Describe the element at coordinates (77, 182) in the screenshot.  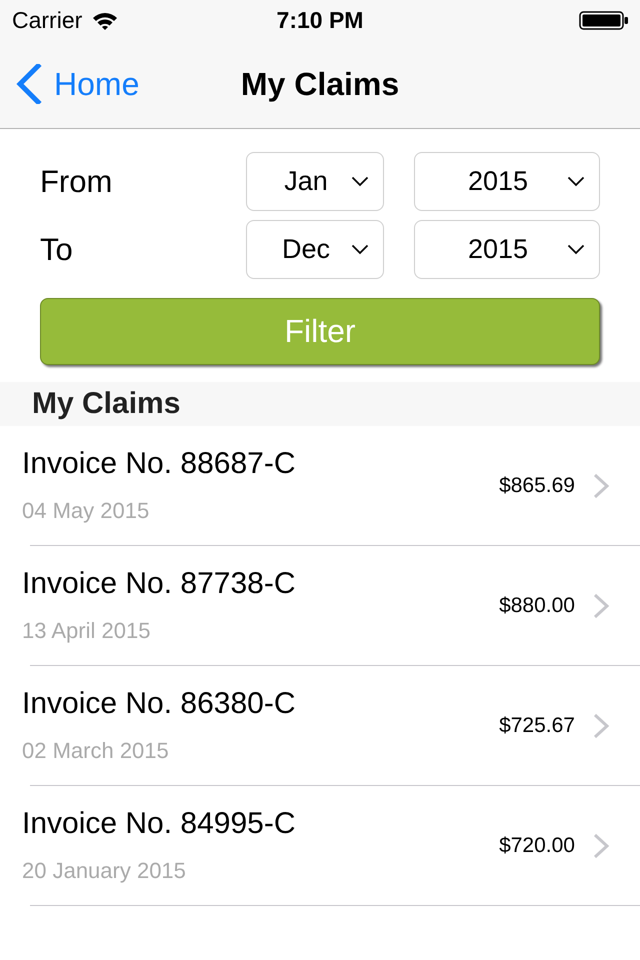
I see `filter-label: From` at that location.